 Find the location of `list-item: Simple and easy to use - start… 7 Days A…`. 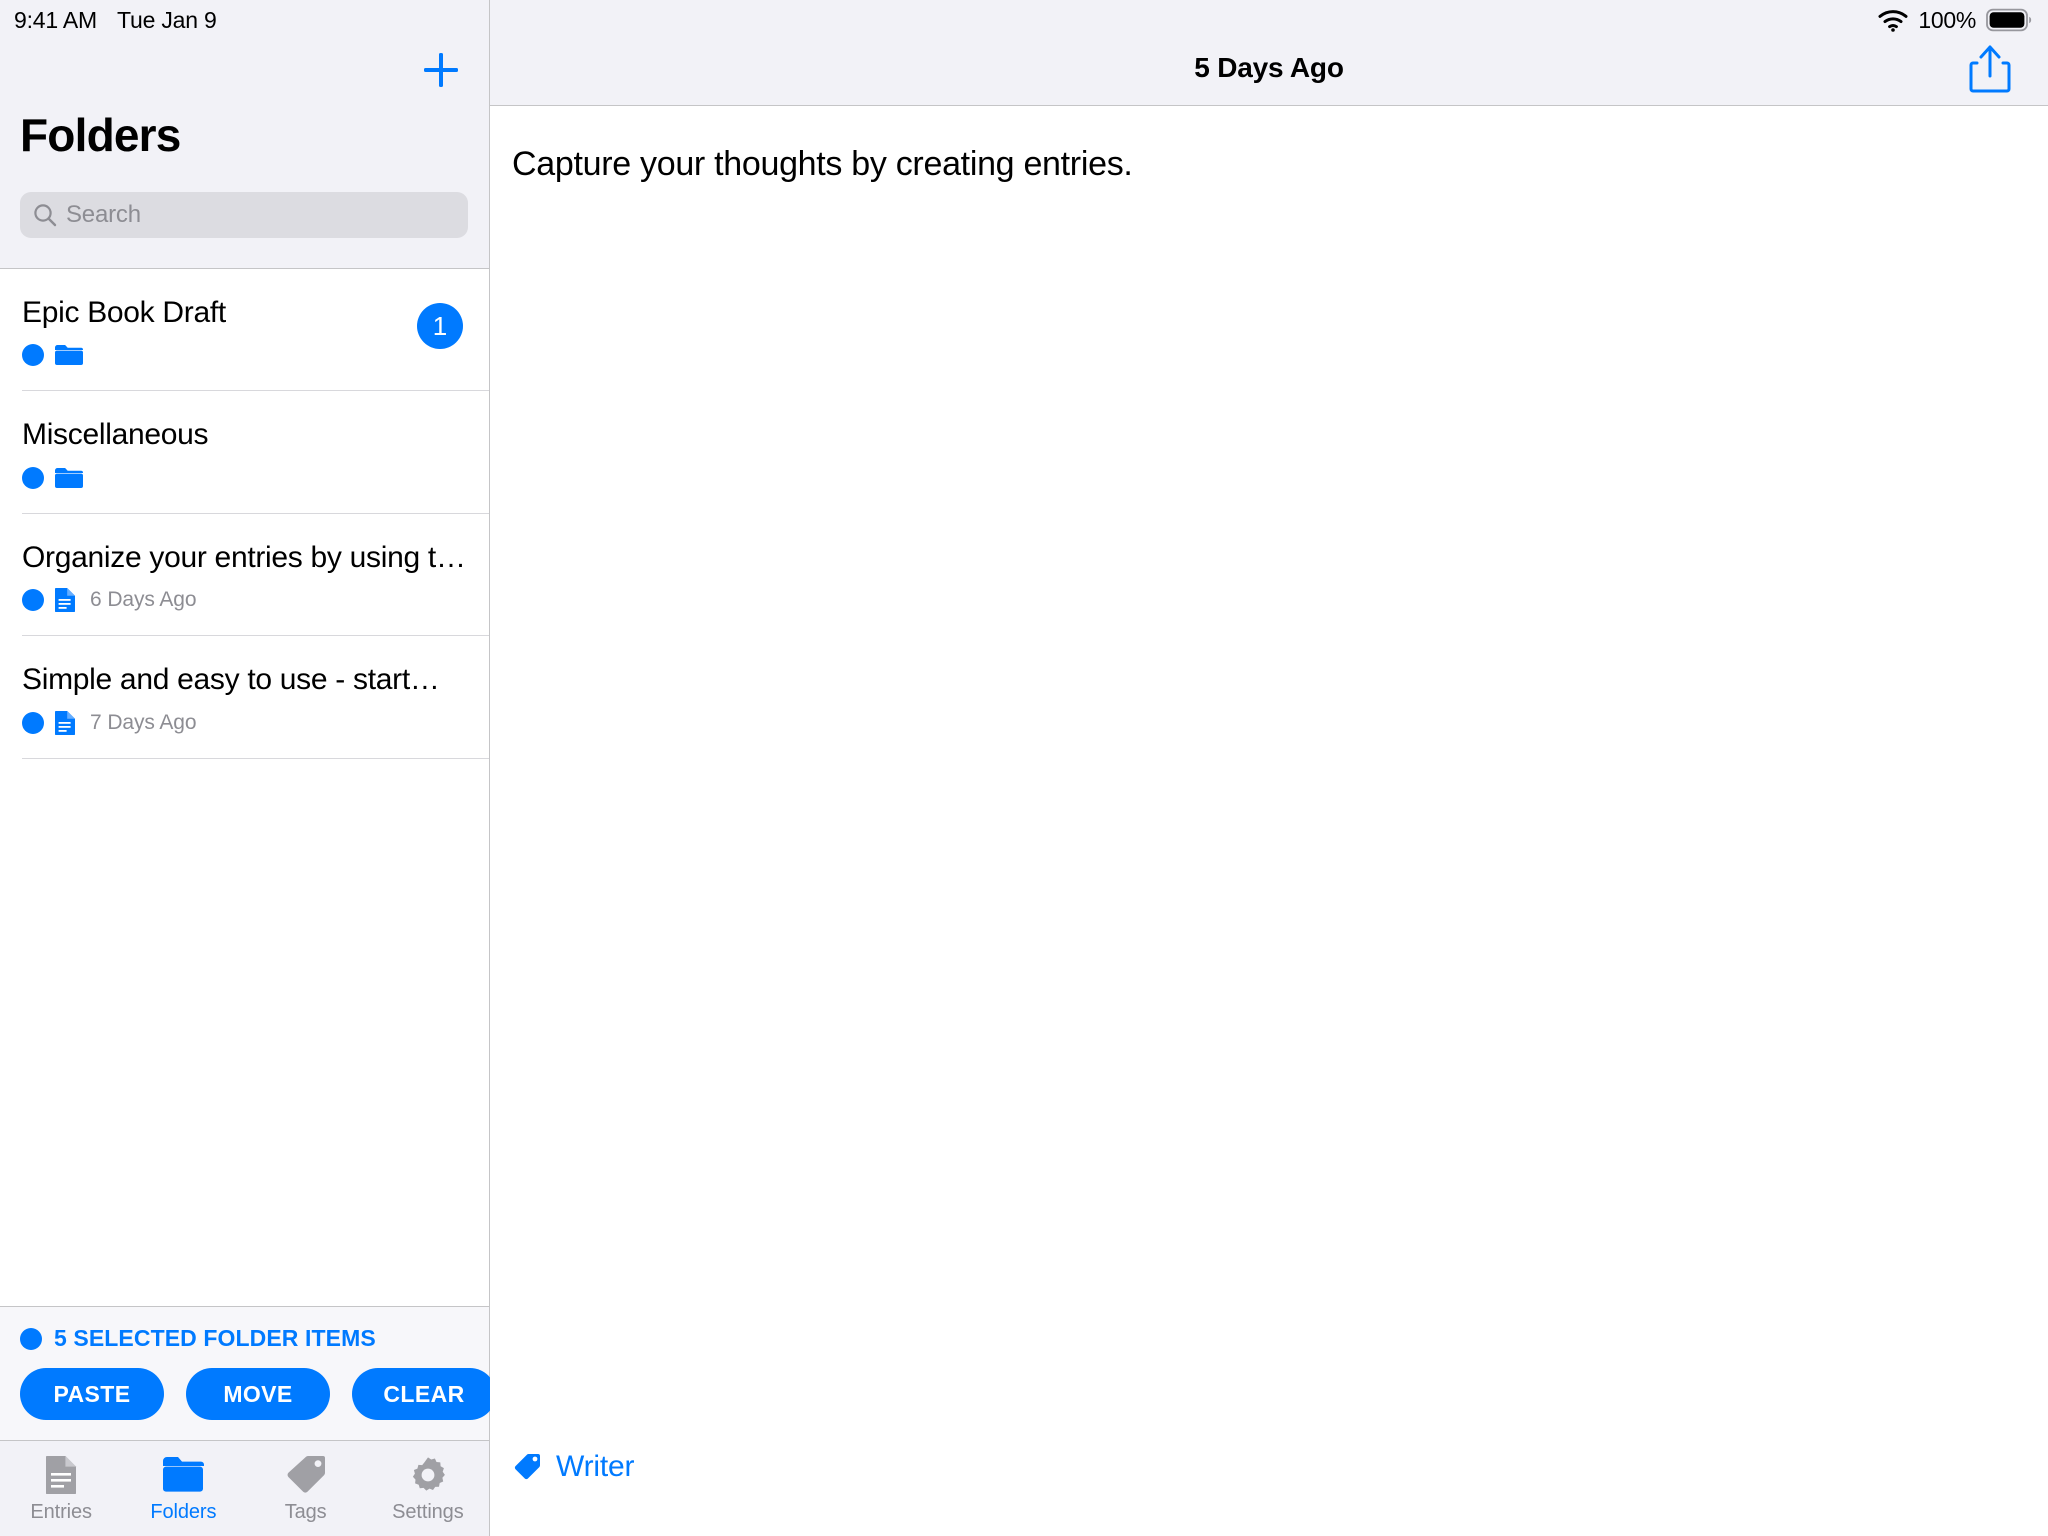

list-item: Simple and easy to use - start… 7 Days A… is located at coordinates (255, 697).